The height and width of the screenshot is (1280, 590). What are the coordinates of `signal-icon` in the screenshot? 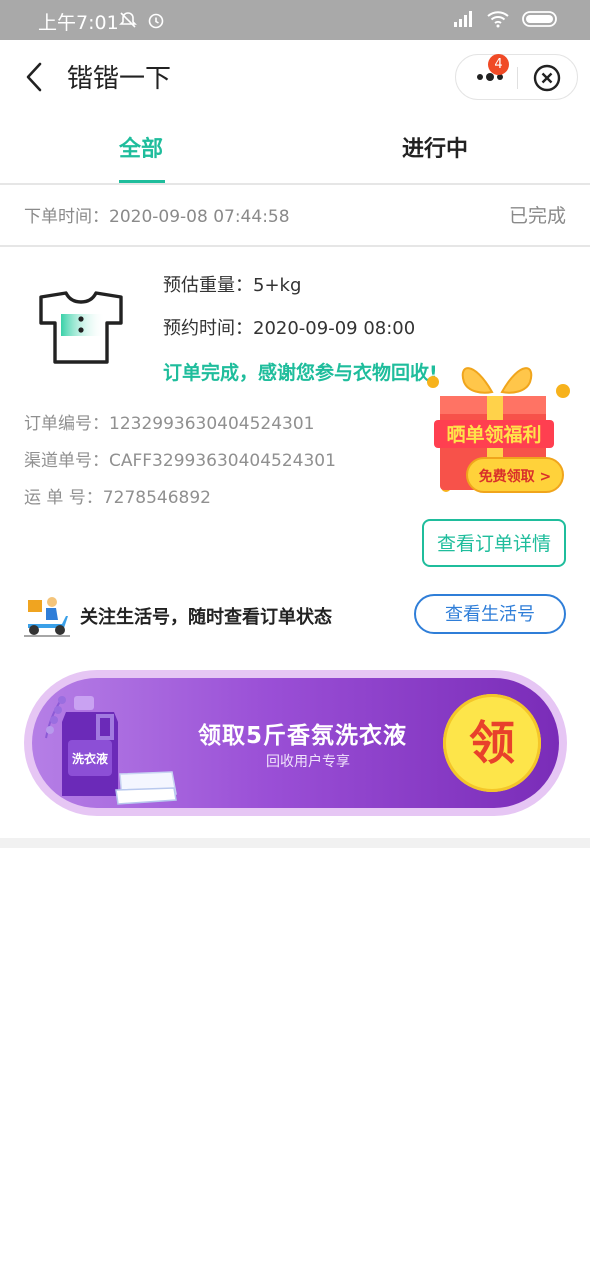 It's located at (463, 19).